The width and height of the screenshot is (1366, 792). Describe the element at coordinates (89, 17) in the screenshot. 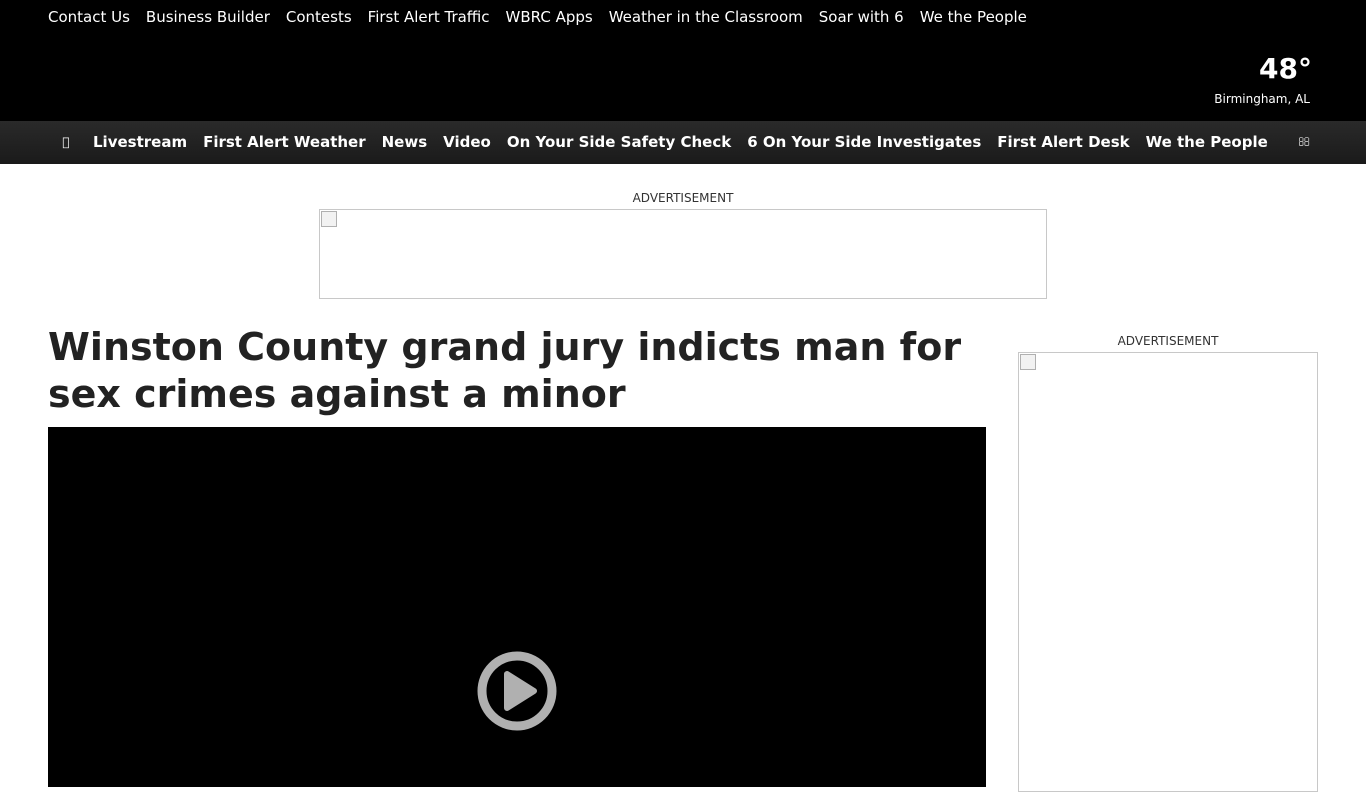

I see `utility-link-contact-us: Contact Us` at that location.